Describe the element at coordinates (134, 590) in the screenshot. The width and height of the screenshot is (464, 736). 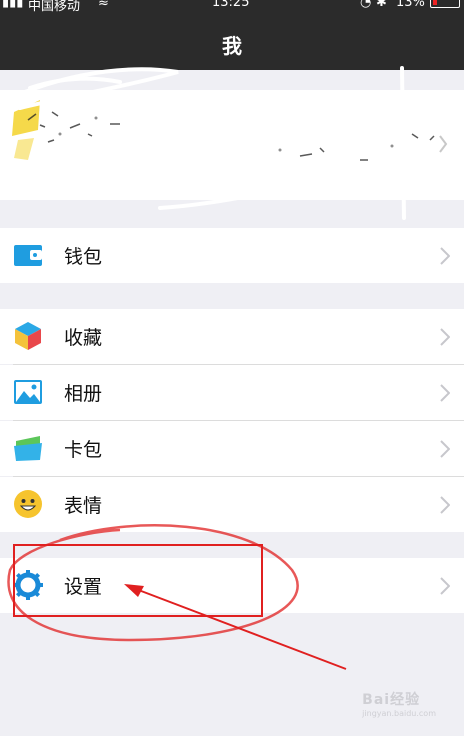
I see `arrow-head` at that location.